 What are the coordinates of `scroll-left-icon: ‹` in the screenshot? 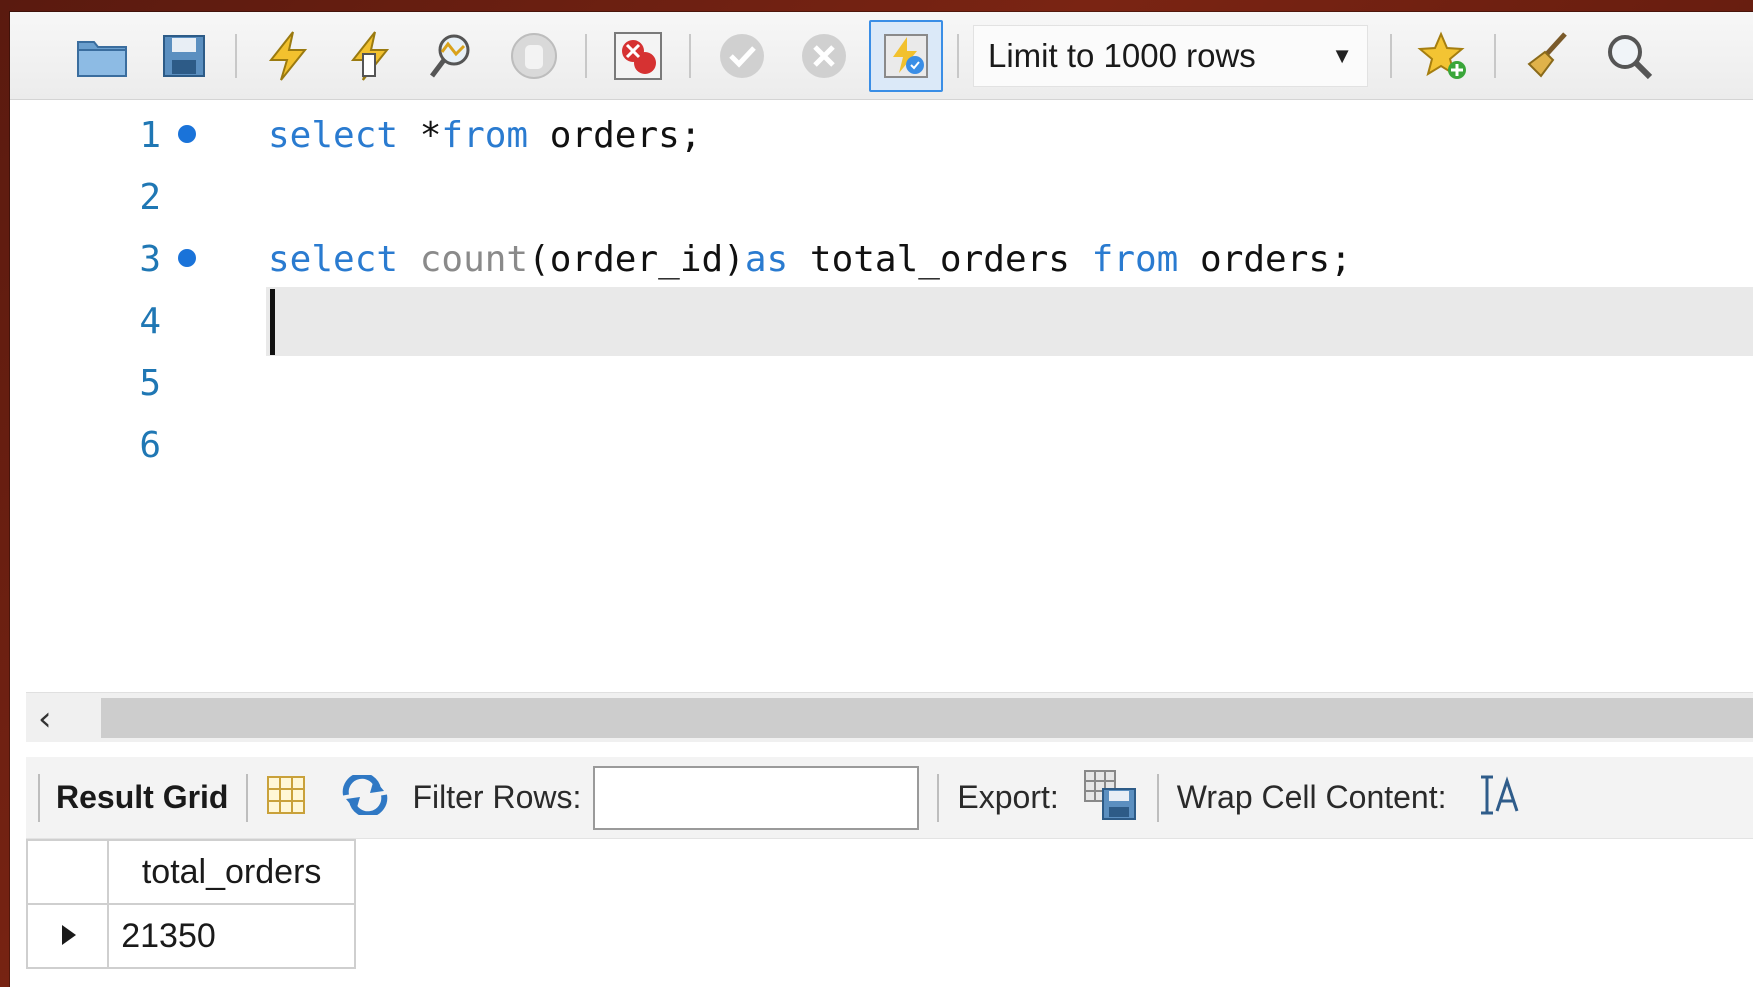 It's located at (45, 719).